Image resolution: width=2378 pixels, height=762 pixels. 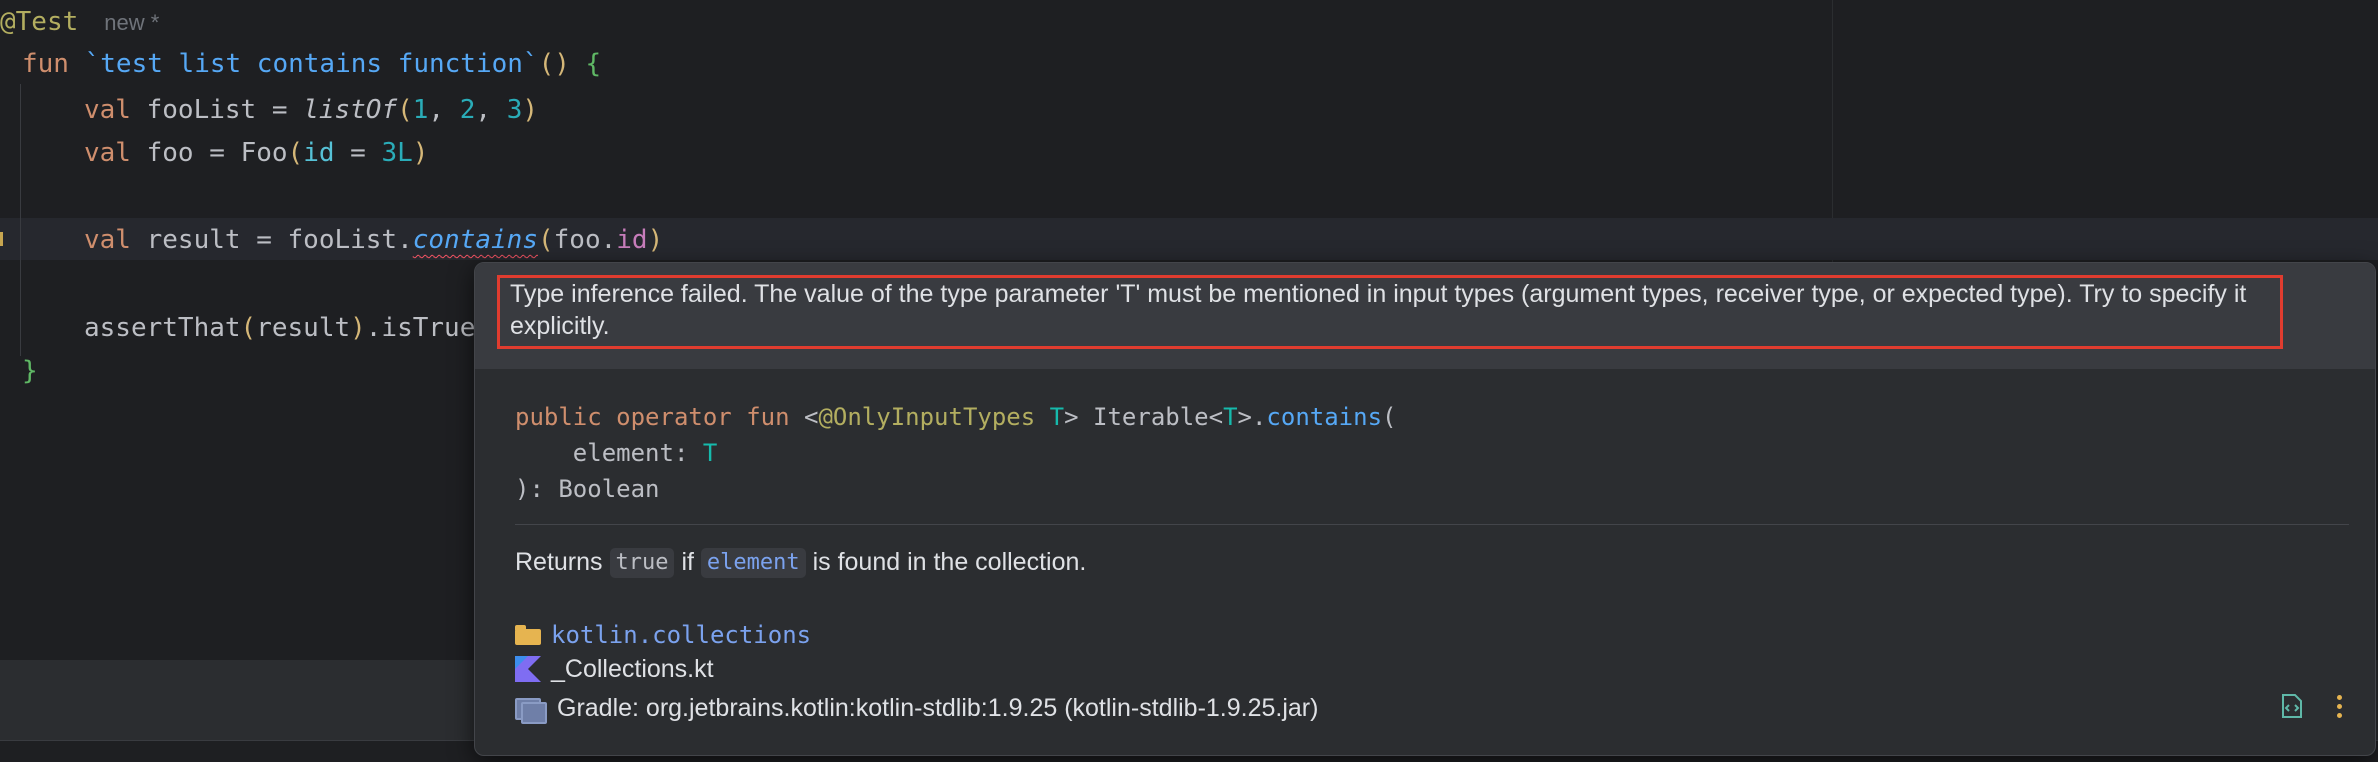 What do you see at coordinates (609, 489) in the screenshot?
I see `sig-return-type: Boolean` at bounding box center [609, 489].